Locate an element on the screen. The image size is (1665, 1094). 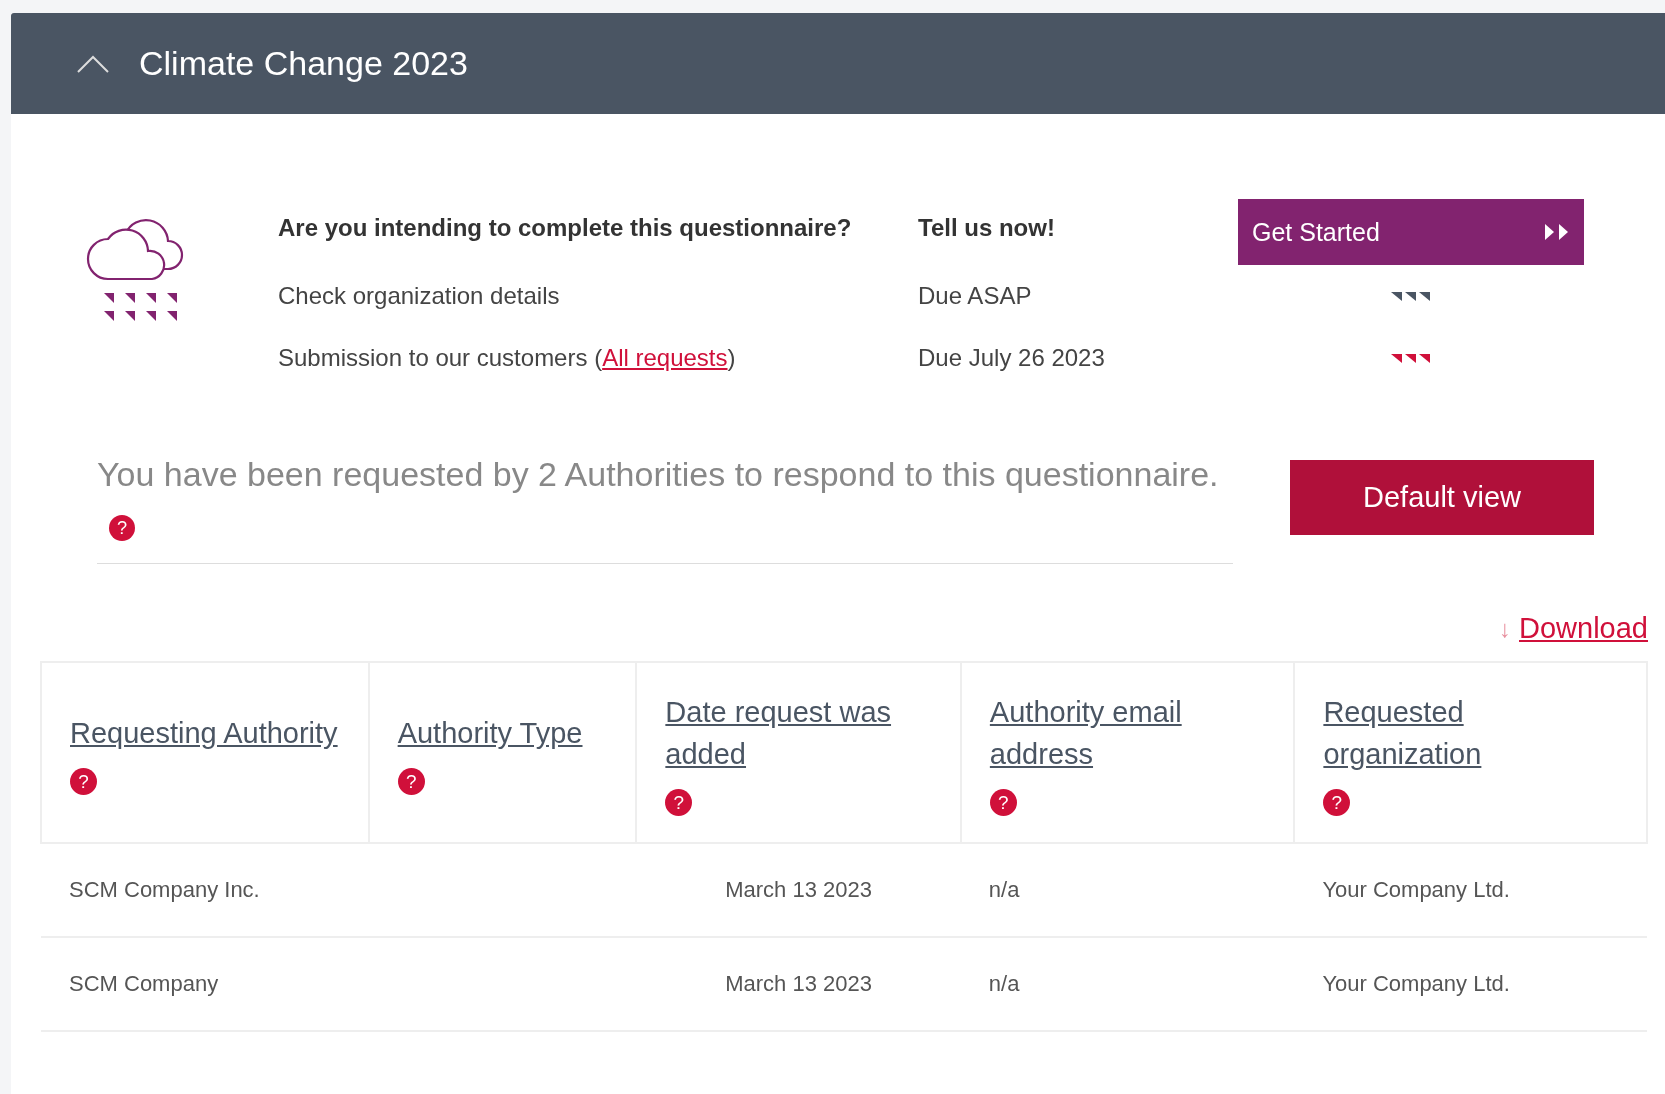
download-icon: ↓ is located at coordinates (1505, 628).